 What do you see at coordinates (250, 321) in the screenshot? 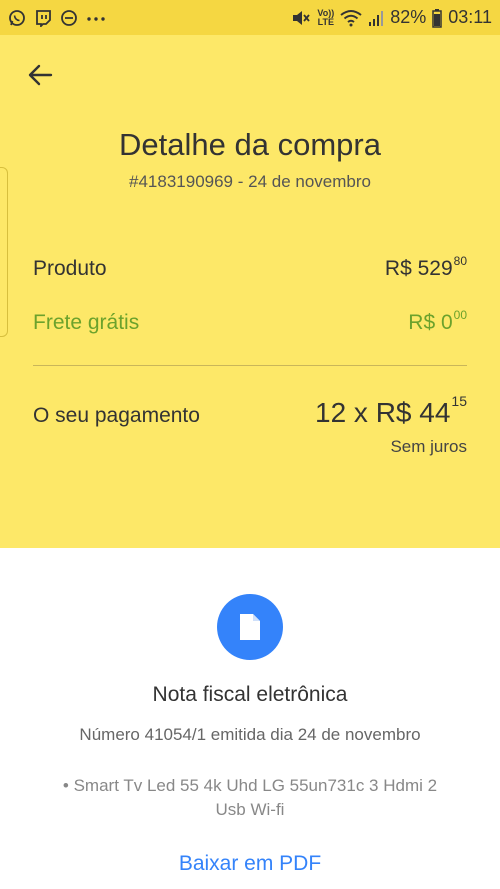
I see `shipping-row: Frete grátis R$ 000` at bounding box center [250, 321].